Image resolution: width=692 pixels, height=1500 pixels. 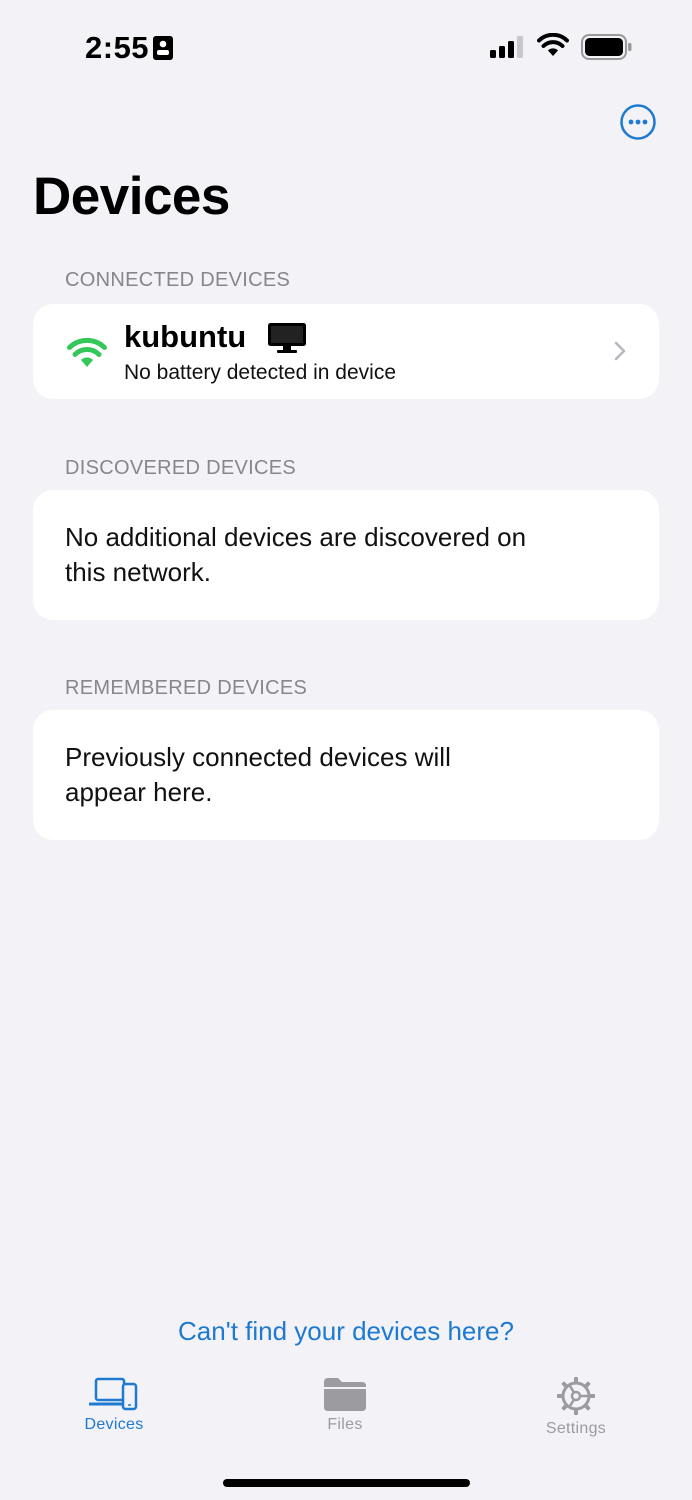 What do you see at coordinates (138, 572) in the screenshot?
I see `discovered-empty-text-line2: this network.` at bounding box center [138, 572].